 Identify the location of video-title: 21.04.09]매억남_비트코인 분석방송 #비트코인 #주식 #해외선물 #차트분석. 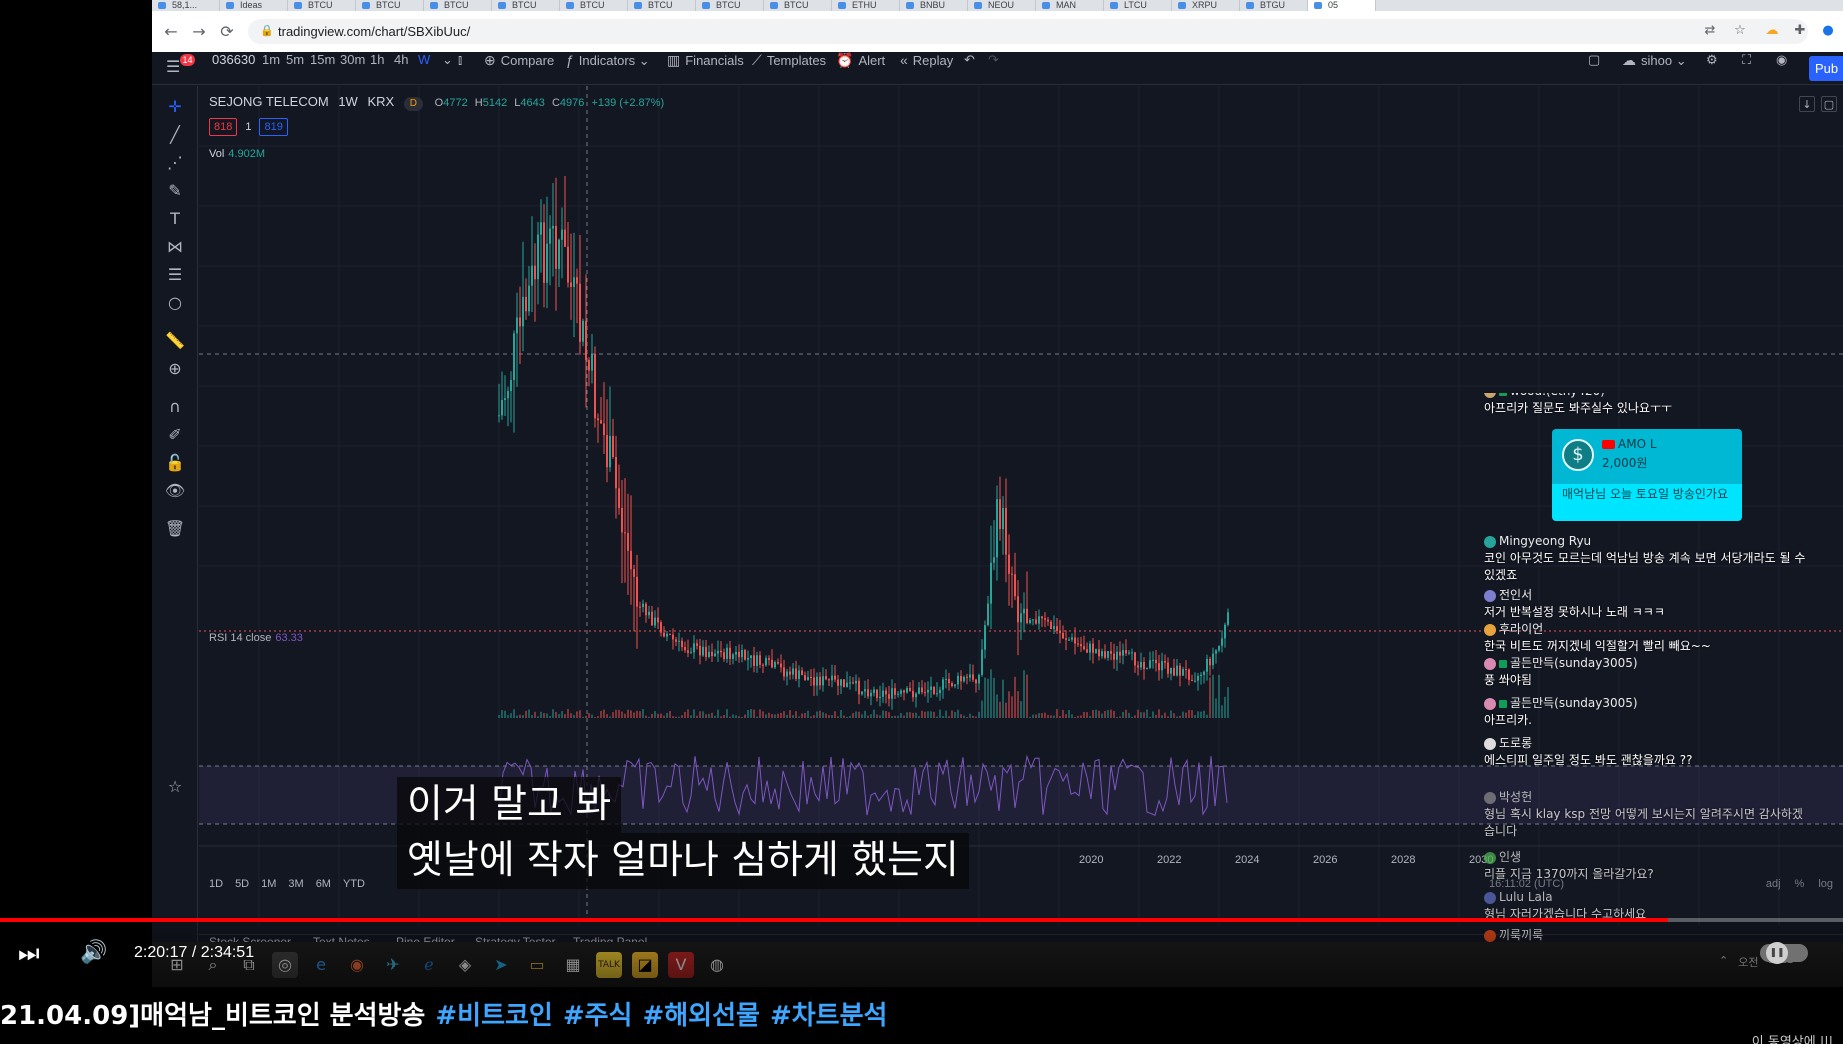
(443, 1013).